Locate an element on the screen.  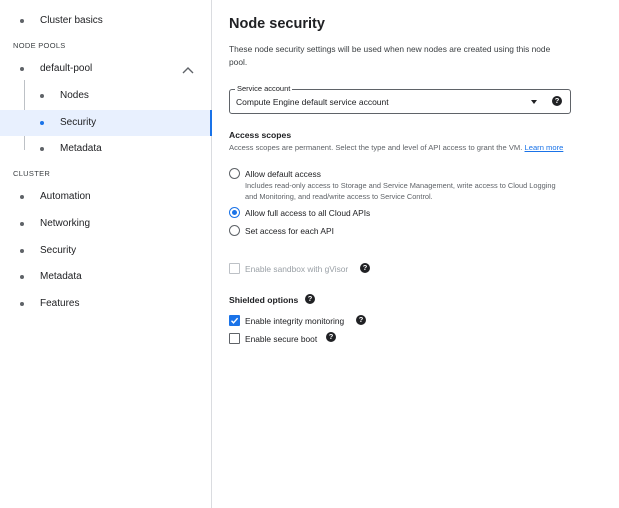
sidebar-item-label: Cluster basics is located at coordinates (71, 20).